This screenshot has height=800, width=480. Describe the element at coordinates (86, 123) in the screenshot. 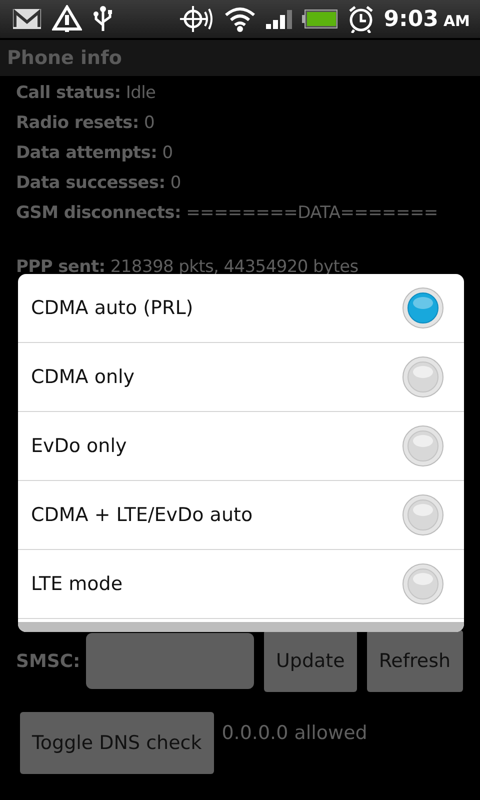

I see `info-line: Radio resets: 0` at that location.